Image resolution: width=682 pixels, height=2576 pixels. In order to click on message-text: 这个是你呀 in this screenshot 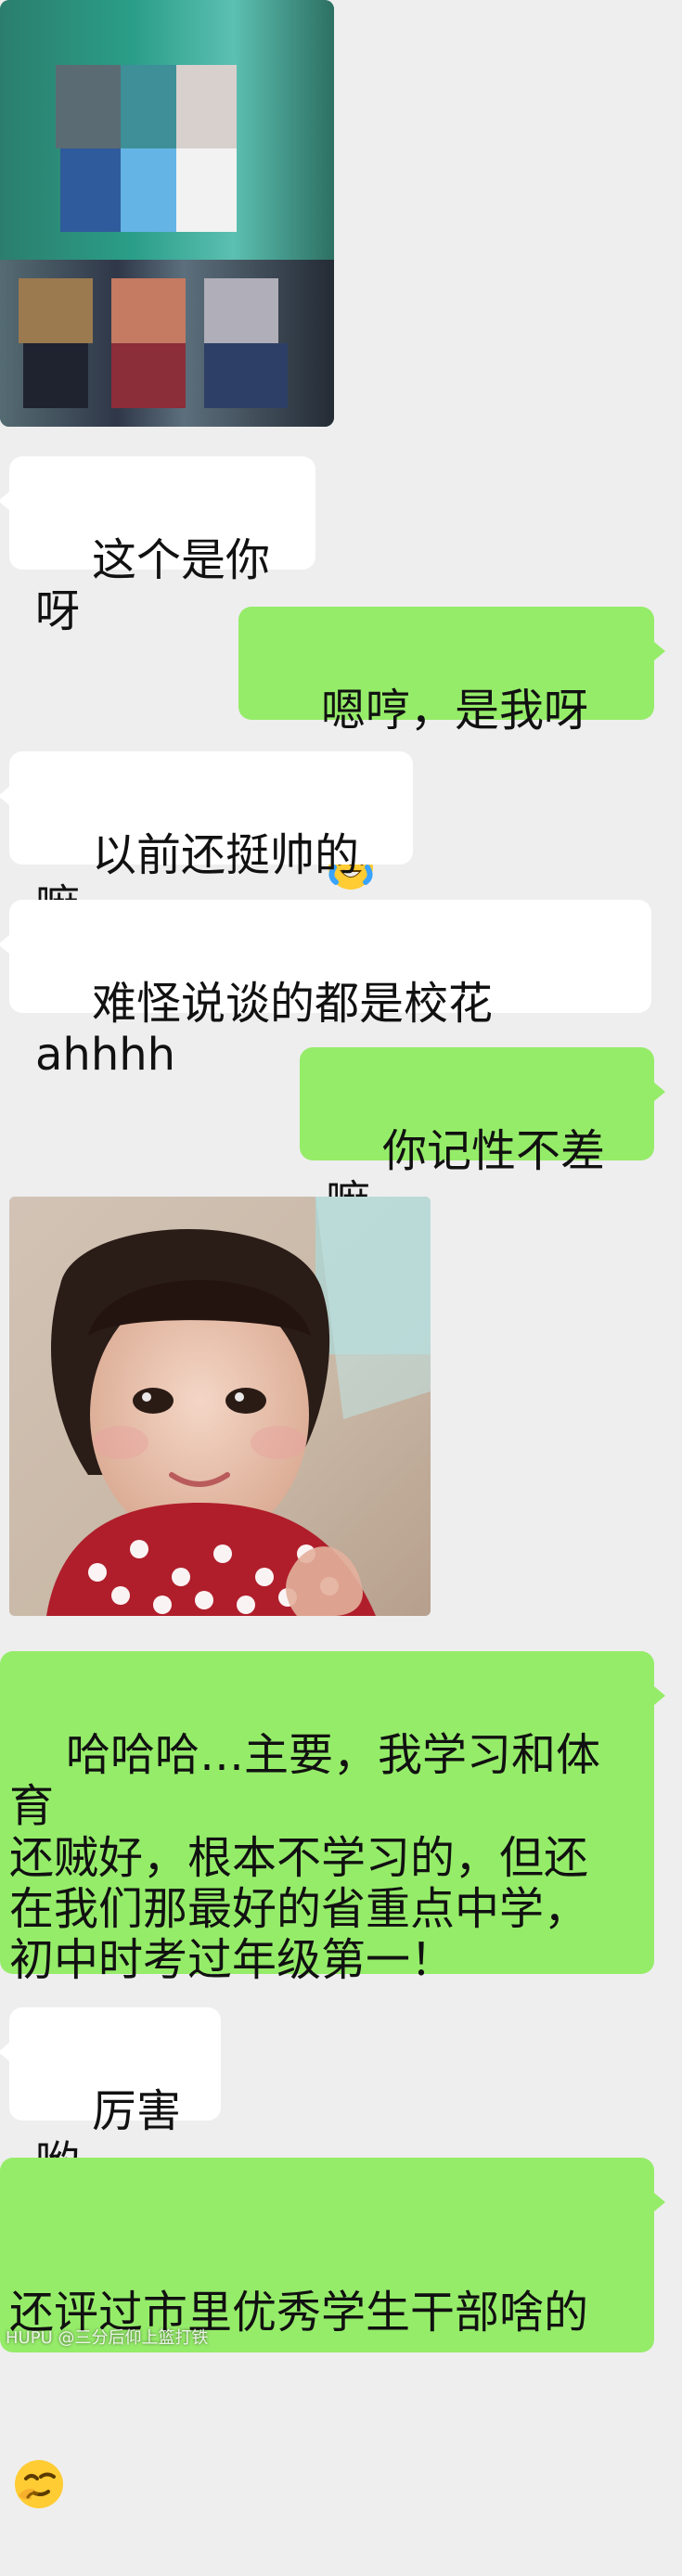, I will do `click(153, 586)`.